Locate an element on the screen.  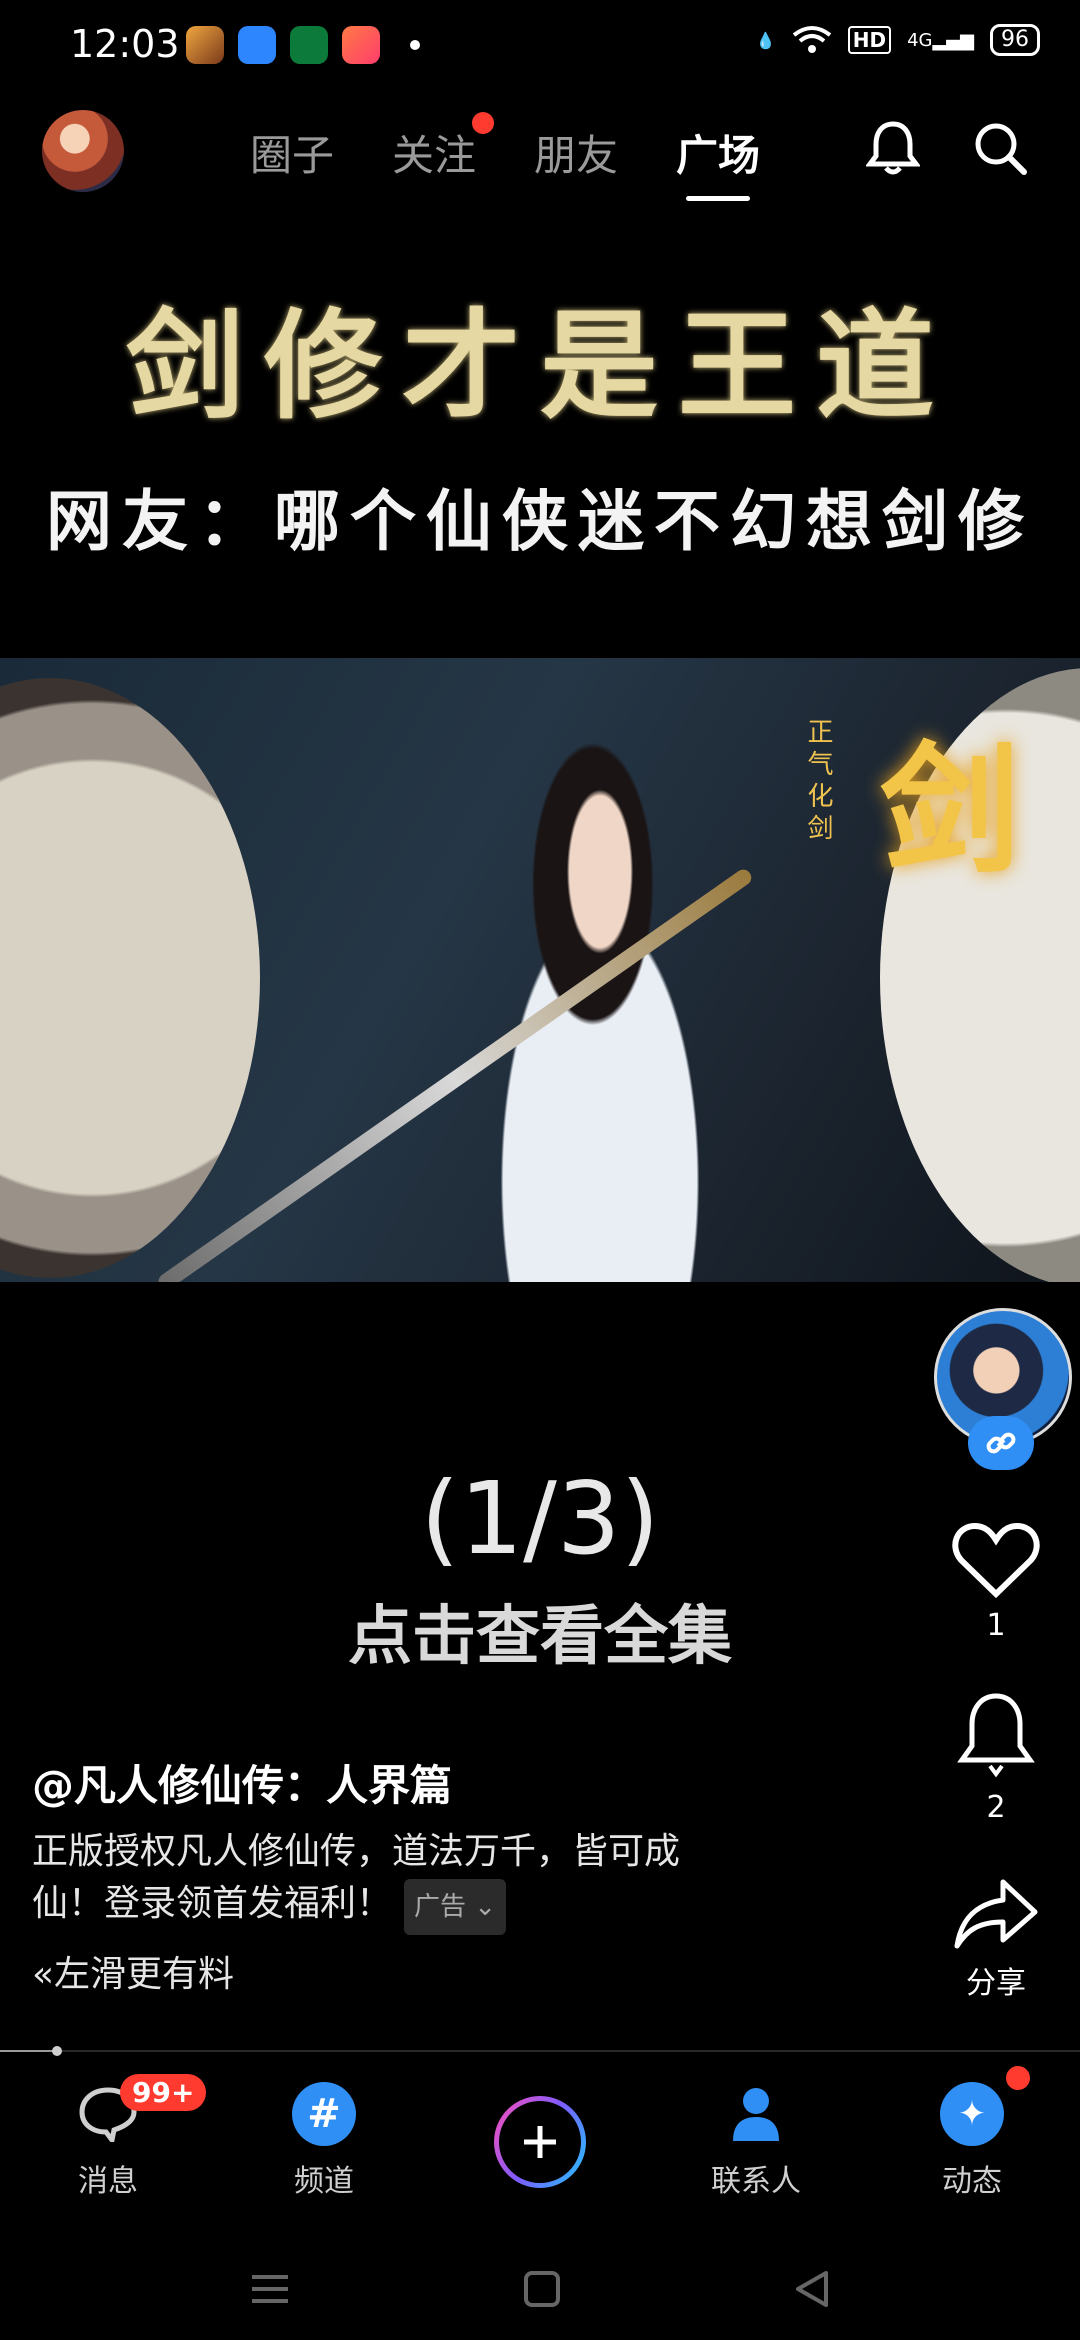
post-description: 正版授权凡人修仙传，道法万千，皆可成仙！登录领首发福利！ 广告 ⌄ is located at coordinates (377, 1880).